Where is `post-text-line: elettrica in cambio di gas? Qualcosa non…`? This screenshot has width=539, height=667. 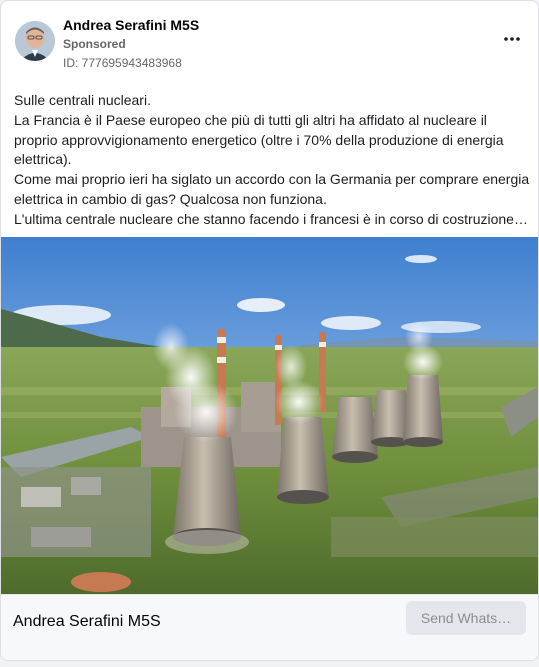
post-text-line: elettrica in cambio di gas? Qualcosa non… is located at coordinates (170, 198).